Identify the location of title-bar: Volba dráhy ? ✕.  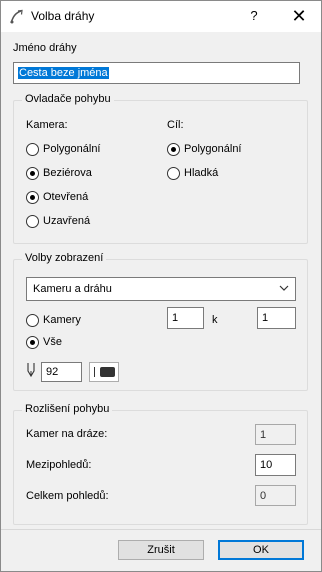
(161, 16).